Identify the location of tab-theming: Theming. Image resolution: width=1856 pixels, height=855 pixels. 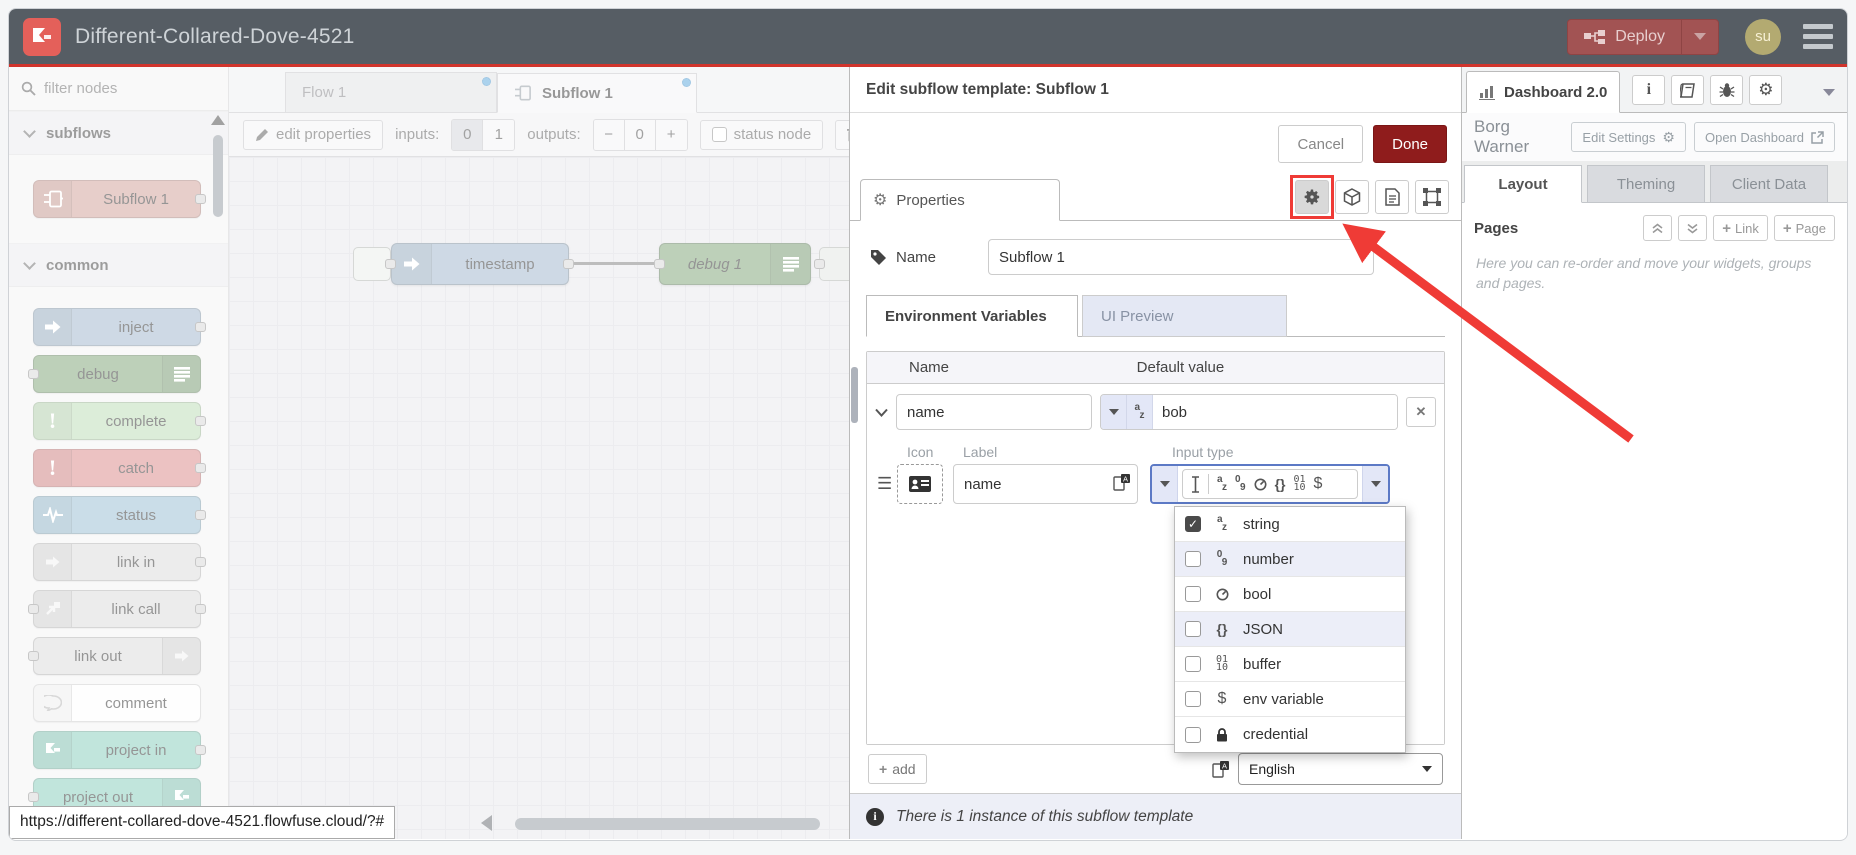
(1646, 184).